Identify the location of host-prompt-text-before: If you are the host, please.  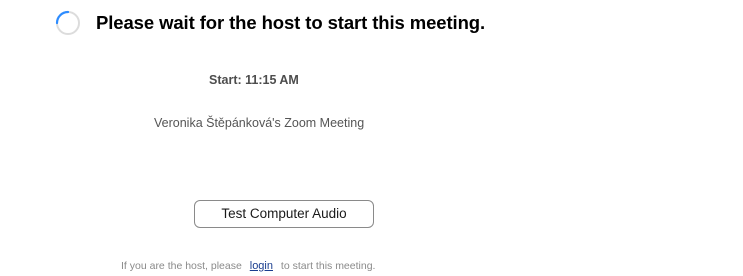
(181, 266).